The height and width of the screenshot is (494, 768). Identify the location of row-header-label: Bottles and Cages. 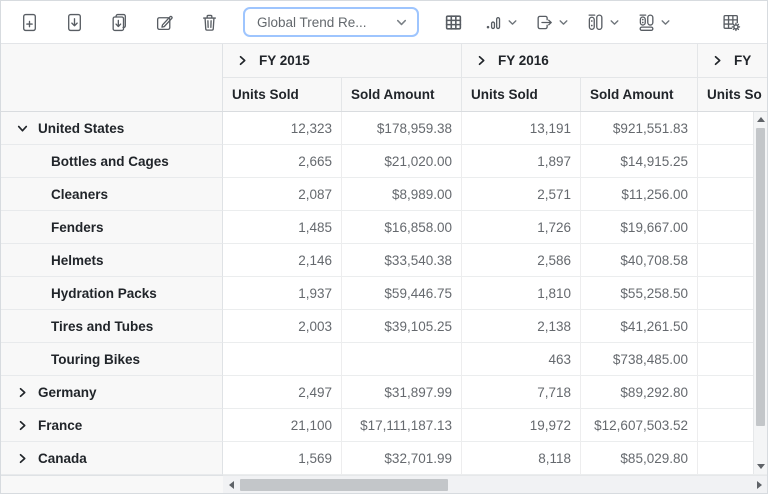
(110, 161).